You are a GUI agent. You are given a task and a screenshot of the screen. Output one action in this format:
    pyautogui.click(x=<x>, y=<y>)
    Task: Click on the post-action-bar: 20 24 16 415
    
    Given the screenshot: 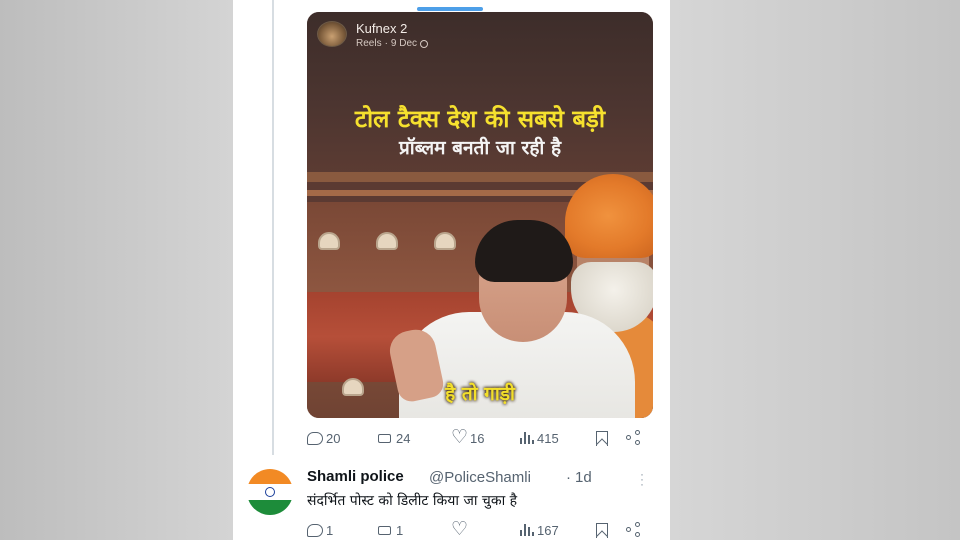 What is the action you would take?
    pyautogui.click(x=480, y=437)
    